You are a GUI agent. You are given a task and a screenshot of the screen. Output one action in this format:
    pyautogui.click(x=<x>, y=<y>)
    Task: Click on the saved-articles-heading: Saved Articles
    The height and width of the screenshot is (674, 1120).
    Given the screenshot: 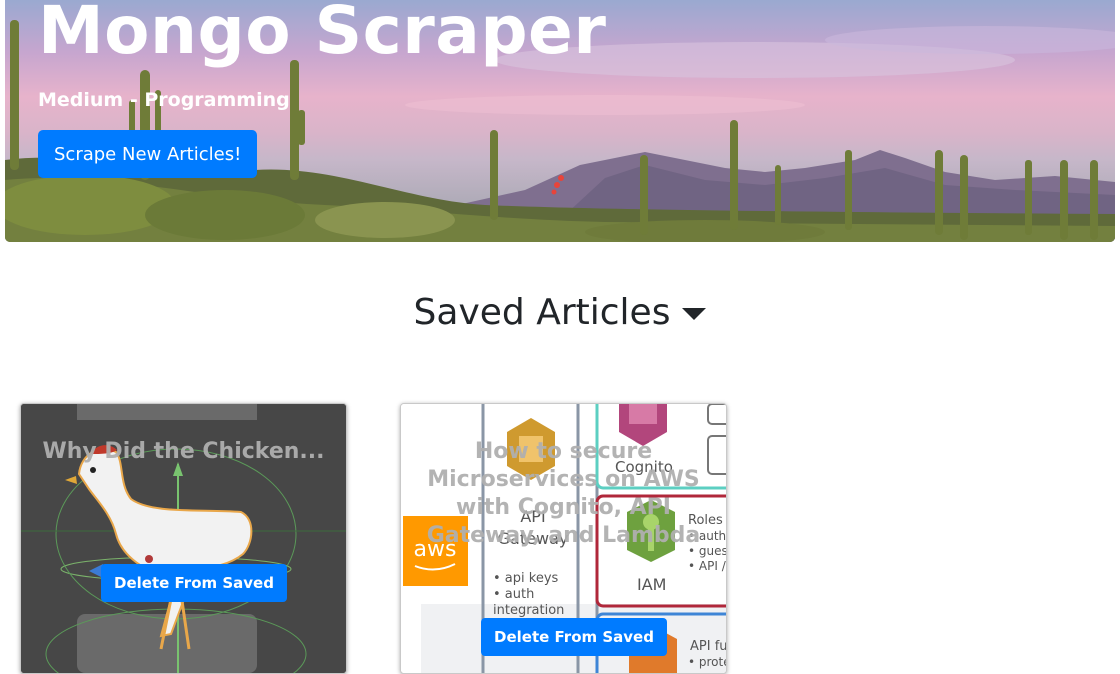 What is the action you would take?
    pyautogui.click(x=542, y=312)
    